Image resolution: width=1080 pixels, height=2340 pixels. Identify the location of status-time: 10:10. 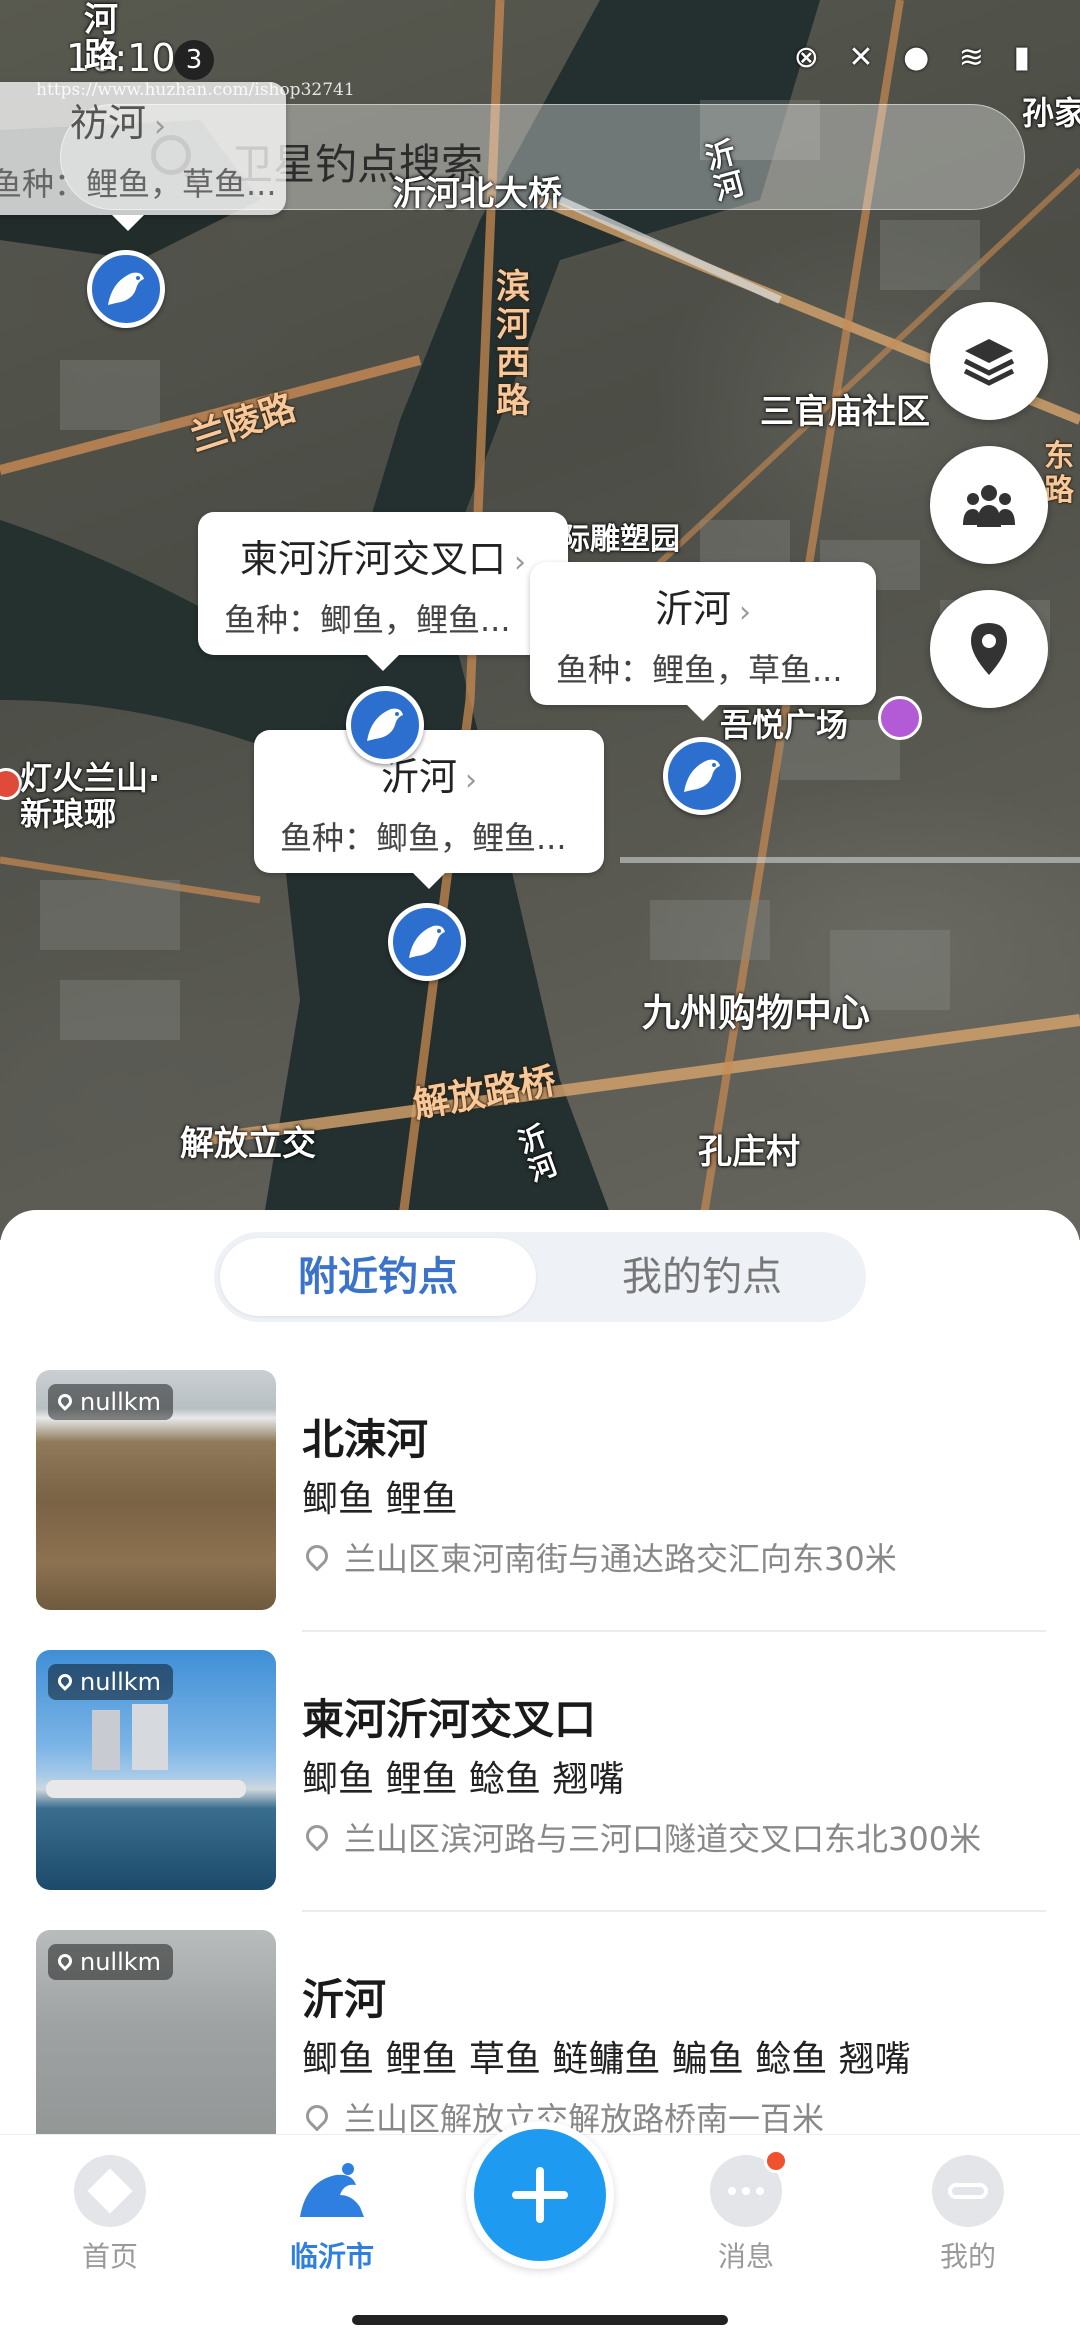
(121, 58).